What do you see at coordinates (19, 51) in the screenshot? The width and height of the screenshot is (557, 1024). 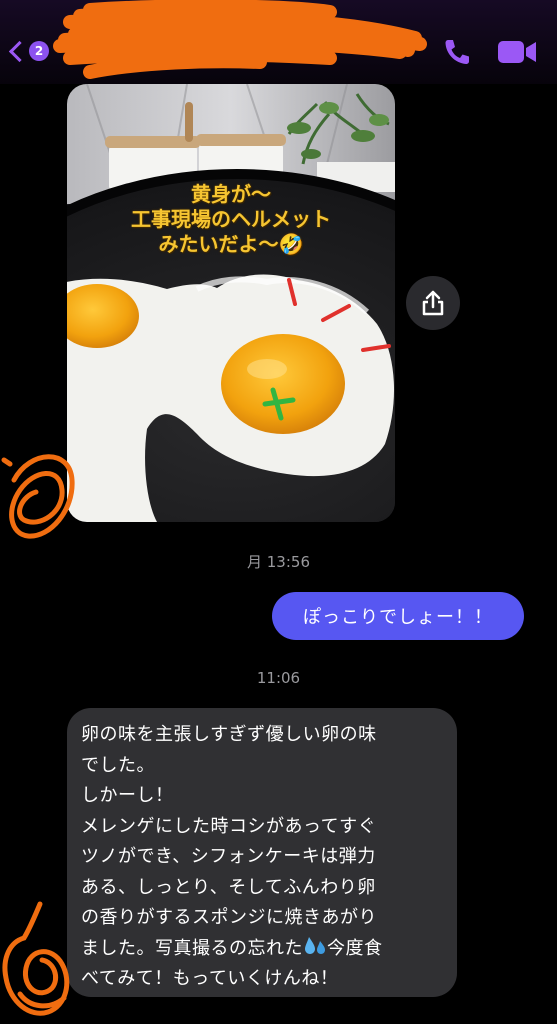 I see `chevron-left-icon` at bounding box center [19, 51].